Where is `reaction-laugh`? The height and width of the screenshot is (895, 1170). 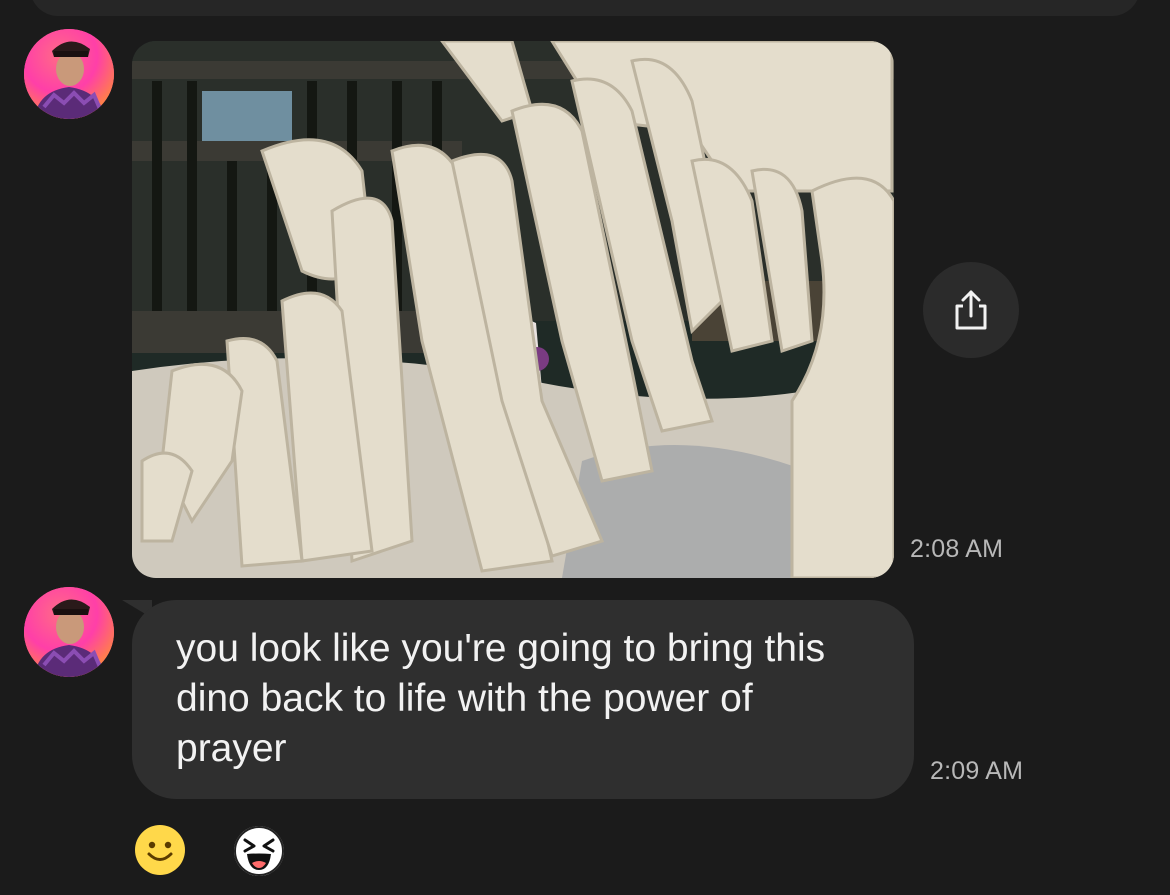
reaction-laugh is located at coordinates (259, 851).